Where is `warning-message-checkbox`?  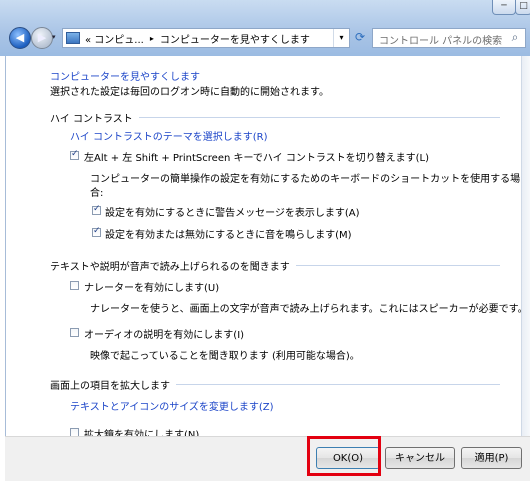
warning-message-checkbox is located at coordinates (96, 209).